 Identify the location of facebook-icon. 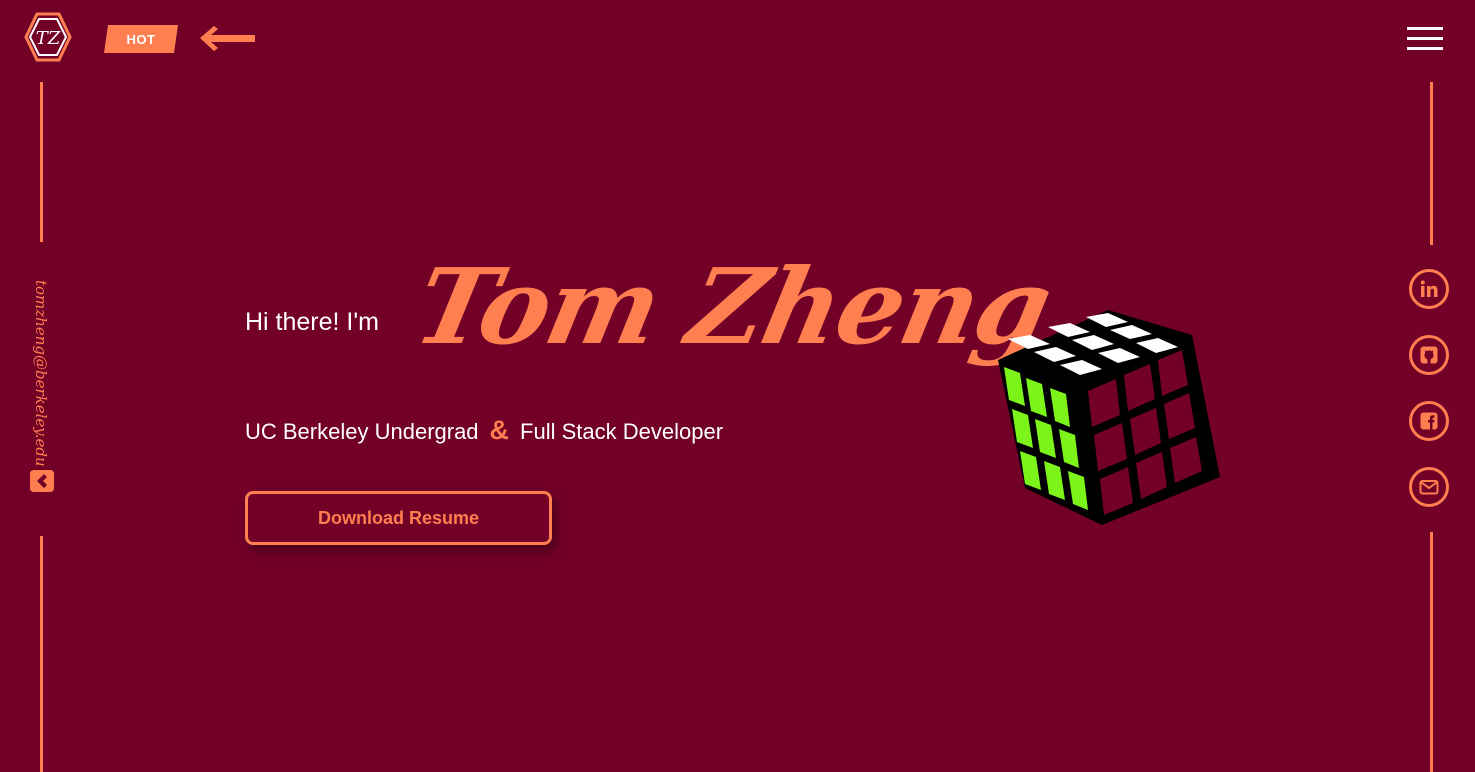
(1429, 421).